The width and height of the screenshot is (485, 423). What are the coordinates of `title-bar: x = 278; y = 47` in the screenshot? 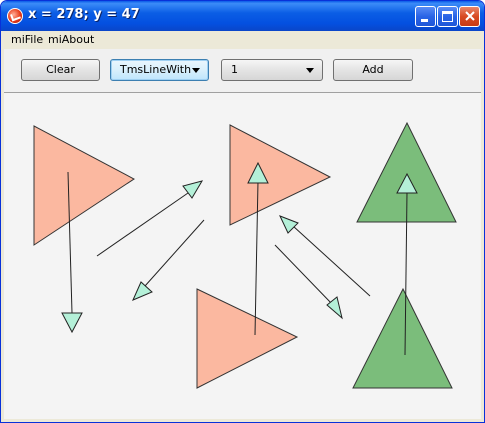 It's located at (242, 16).